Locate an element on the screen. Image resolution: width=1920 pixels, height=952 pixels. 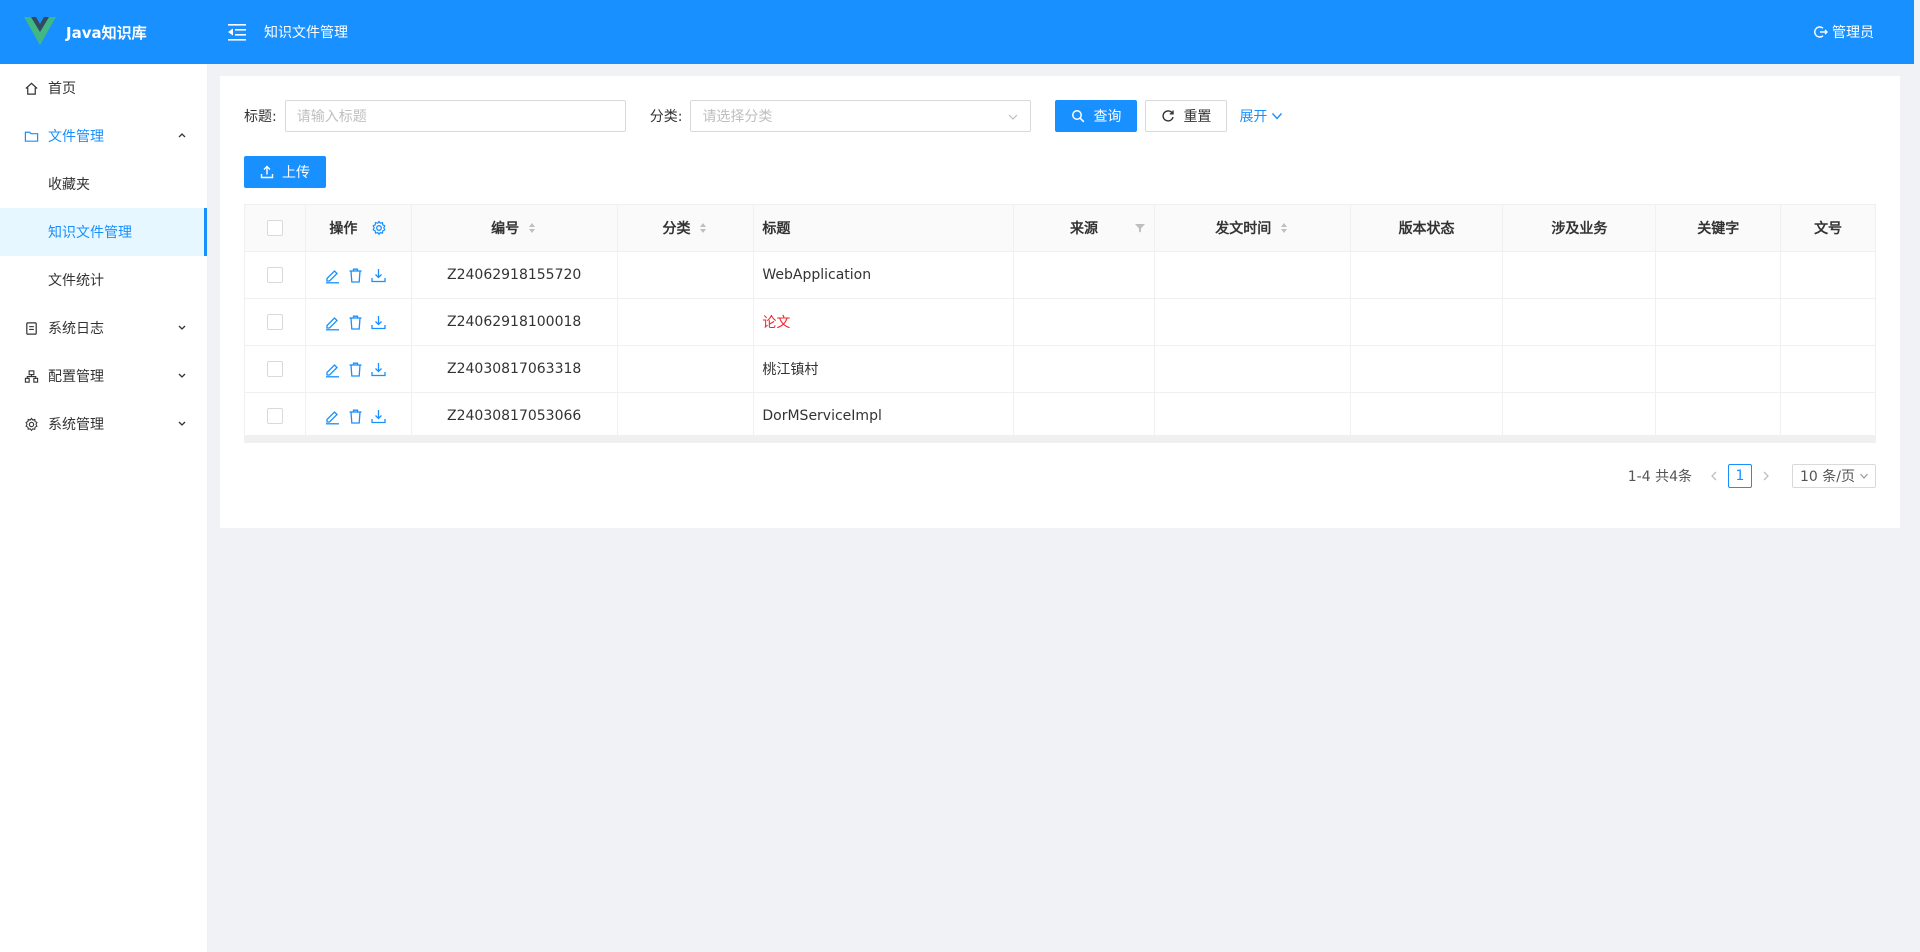
title-input: 请输入标题 is located at coordinates (455, 116).